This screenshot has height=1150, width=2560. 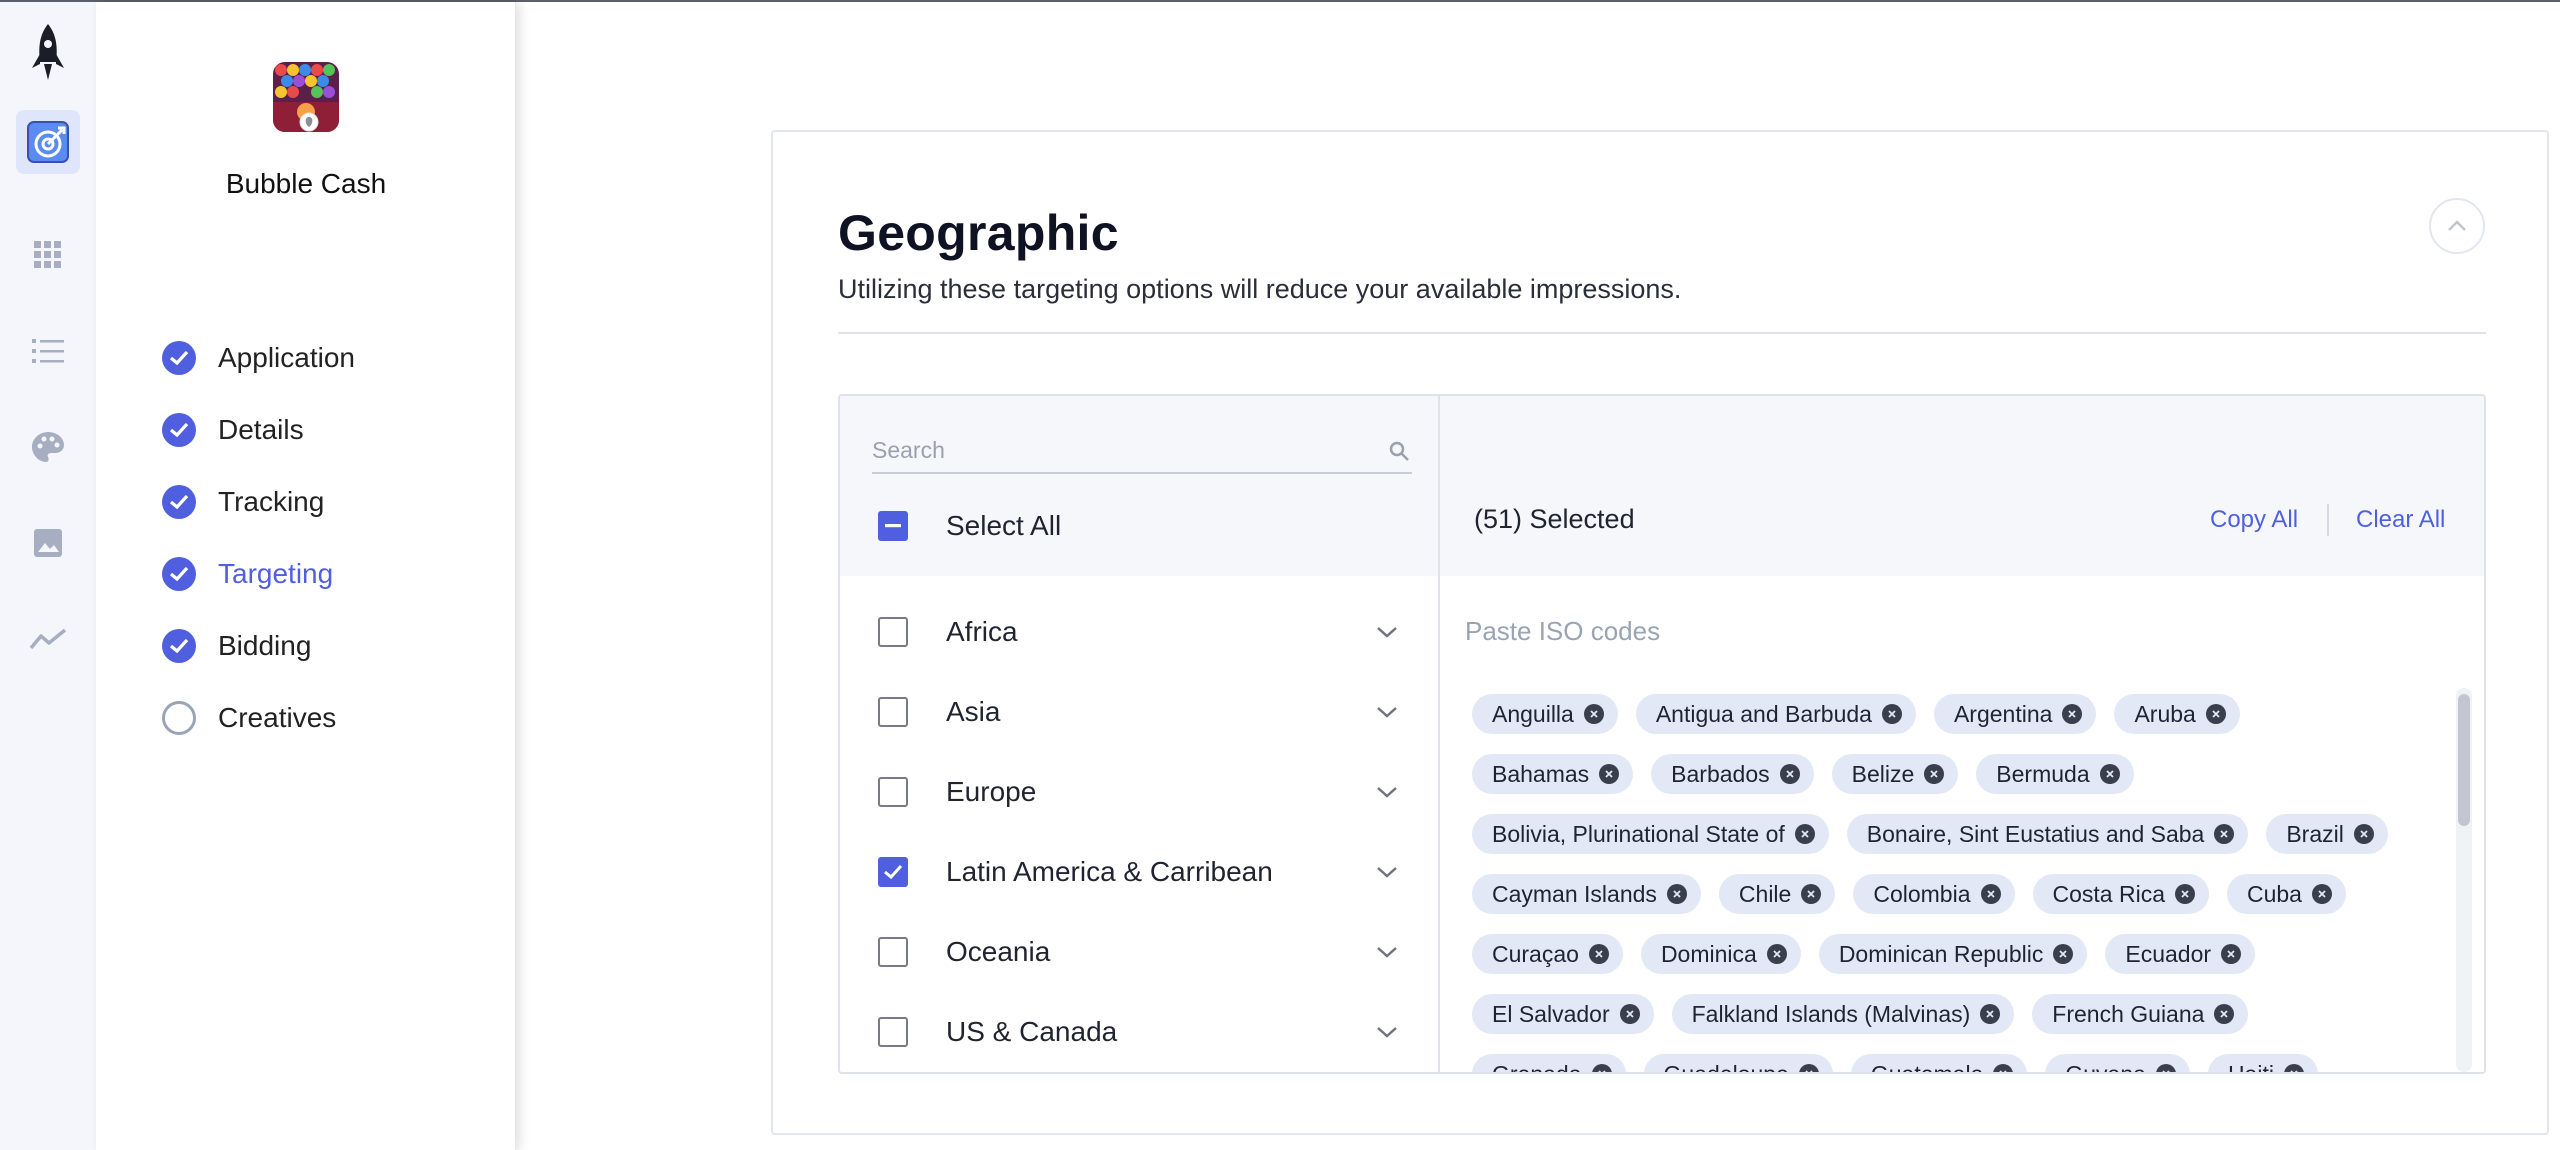 I want to click on chevron-up-icon, so click(x=2457, y=225).